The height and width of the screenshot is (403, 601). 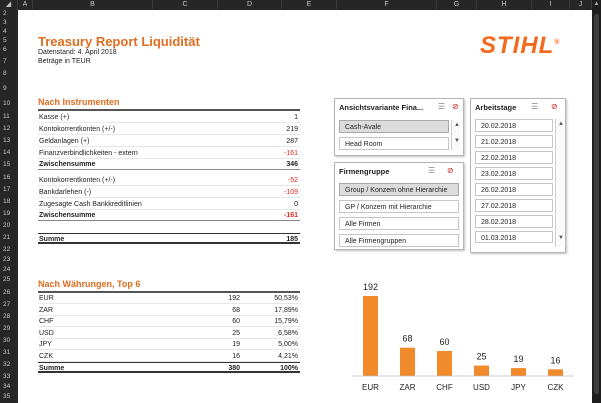 I want to click on bar-value-label: 192, so click(x=370, y=287).